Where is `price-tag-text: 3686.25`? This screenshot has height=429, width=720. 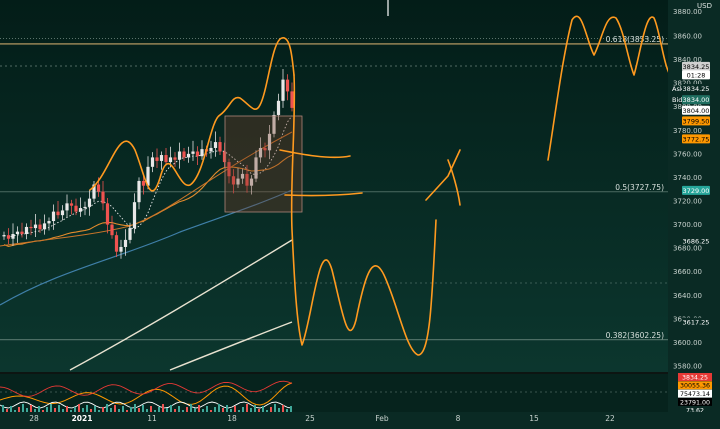
price-tag-text: 3686.25 is located at coordinates (696, 241).